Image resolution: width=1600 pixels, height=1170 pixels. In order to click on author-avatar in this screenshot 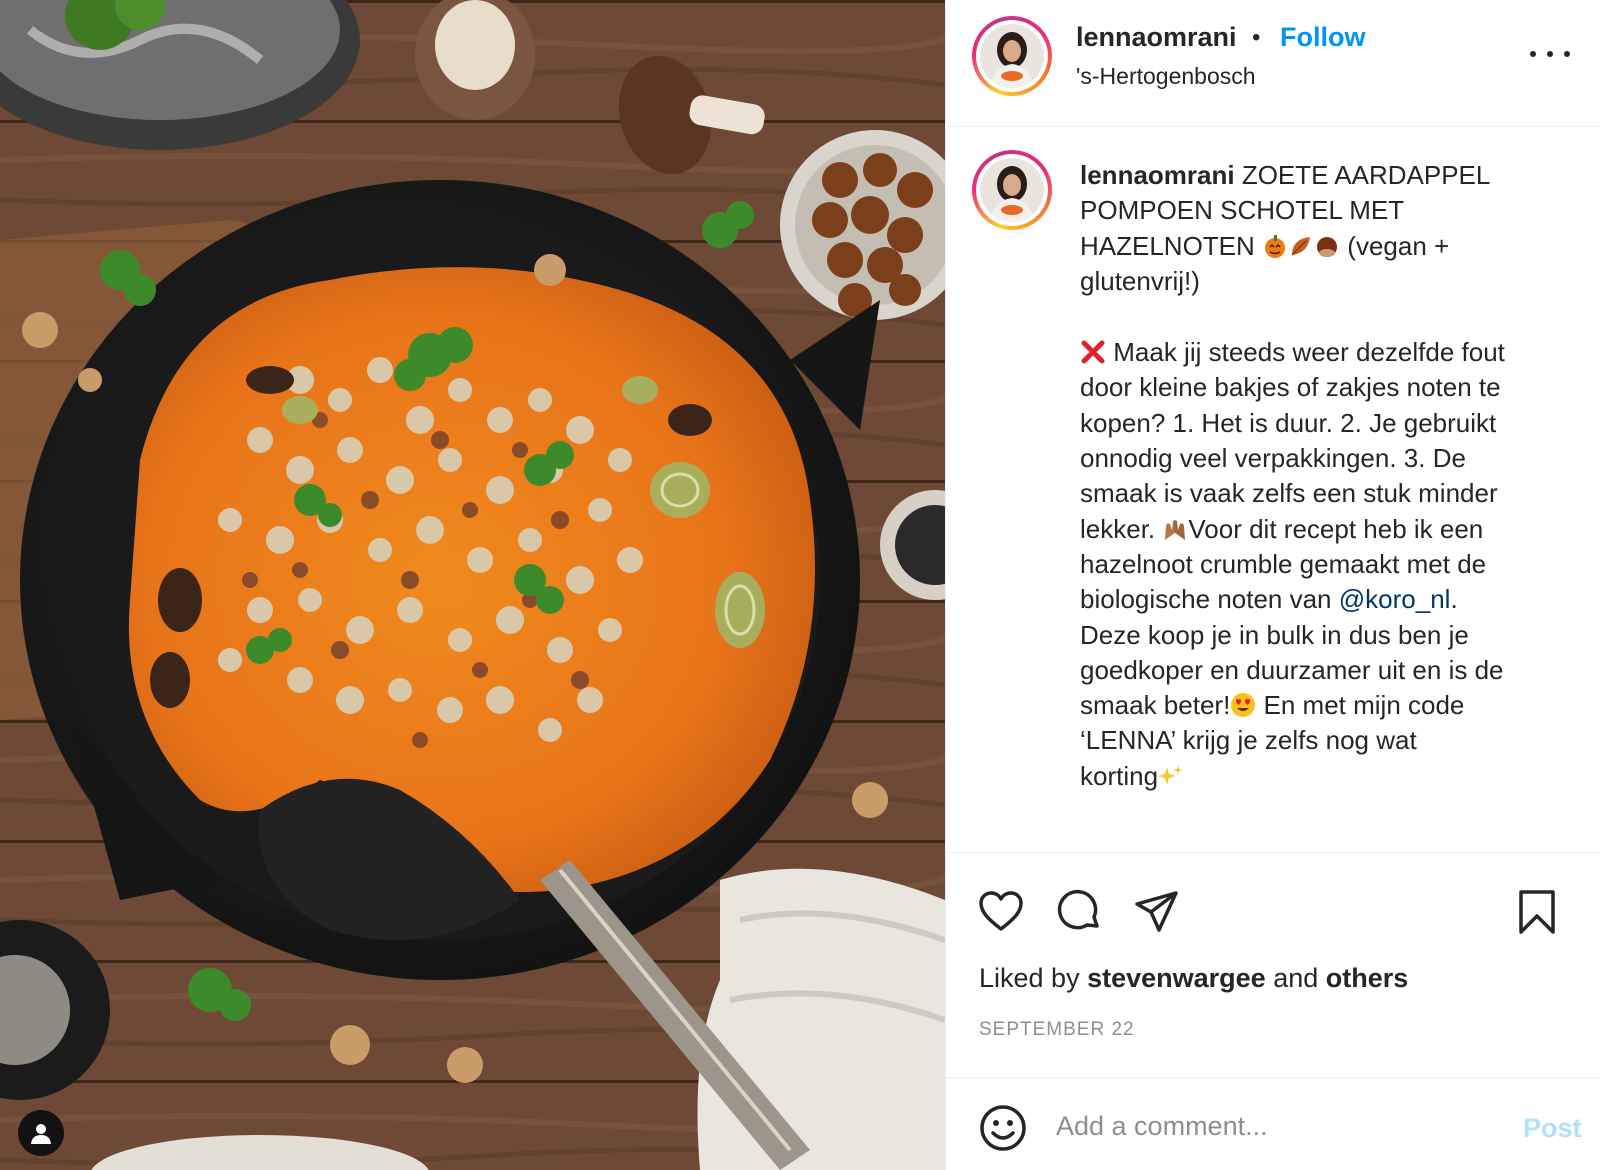, I will do `click(1012, 56)`.